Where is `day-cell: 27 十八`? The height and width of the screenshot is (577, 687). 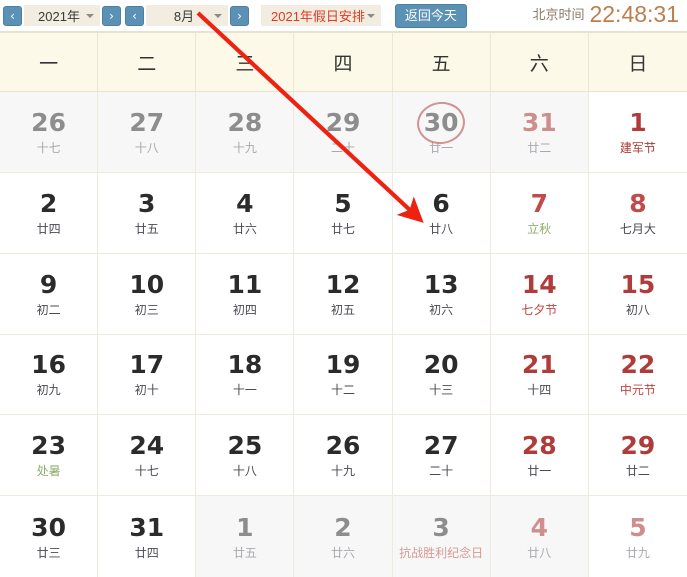 day-cell: 27 十八 is located at coordinates (147, 132).